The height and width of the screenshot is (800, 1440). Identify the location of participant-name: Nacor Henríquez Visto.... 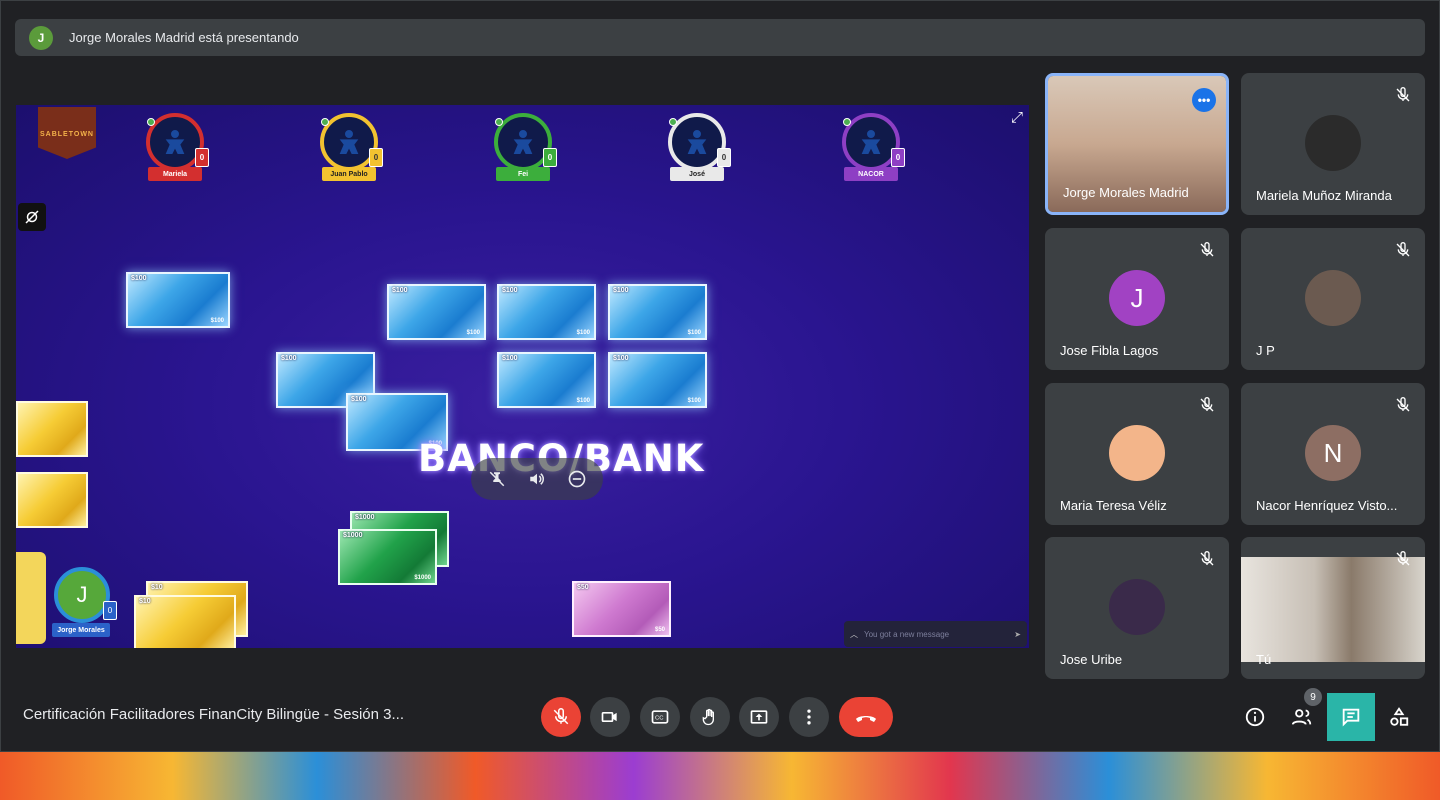
(1327, 505).